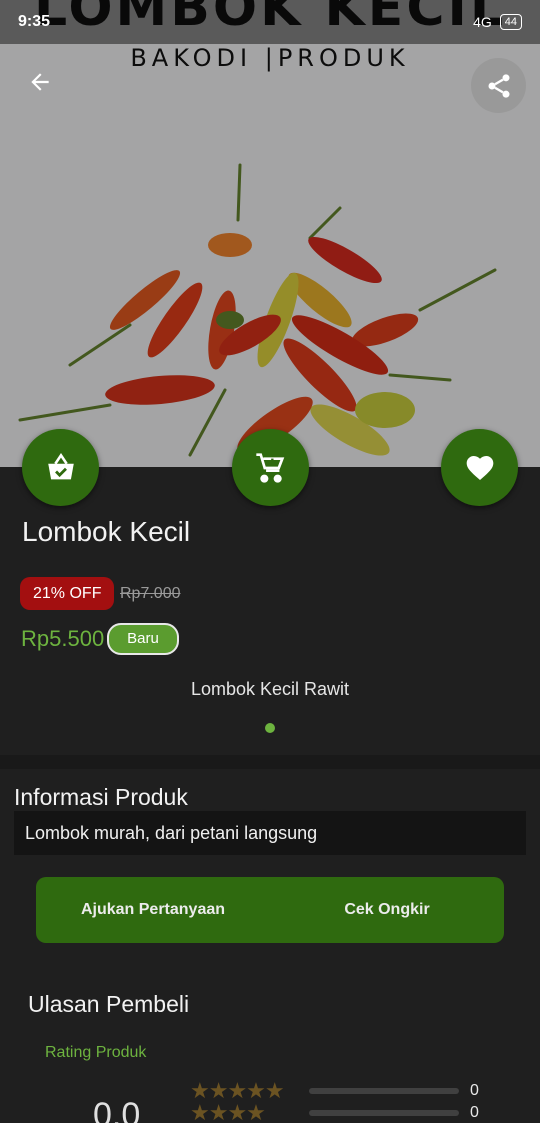  I want to click on rating-score: 0.0, so click(117, 1109).